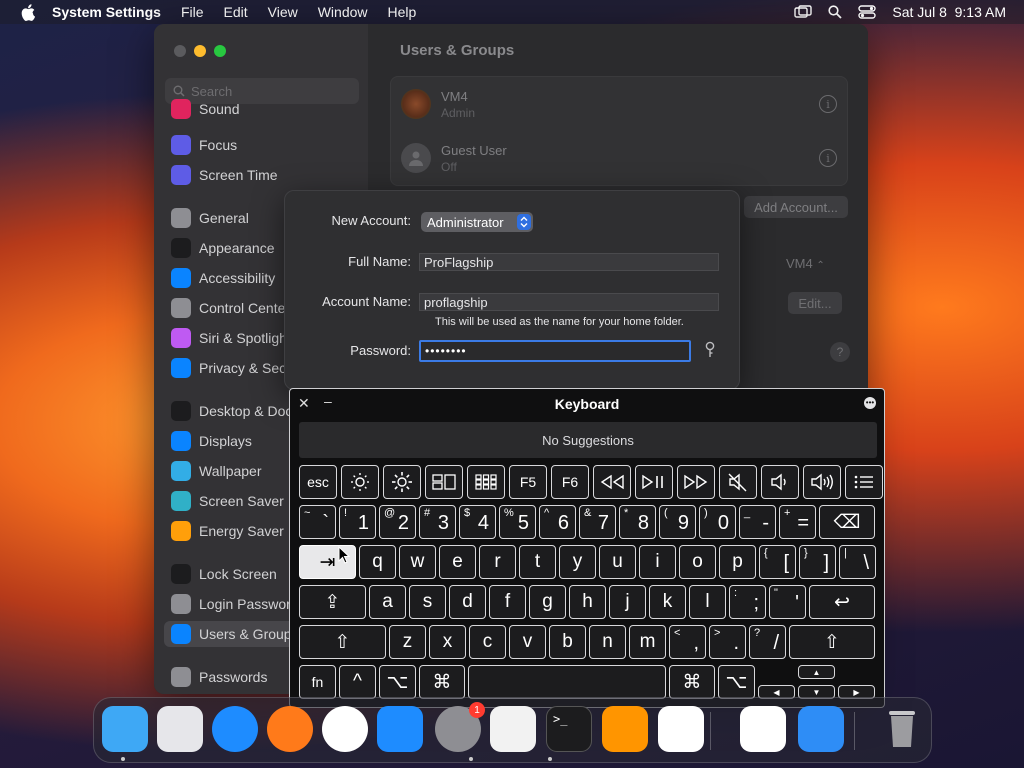  Describe the element at coordinates (264, 145) in the screenshot. I see `sidebar-item-focus: Focus` at that location.